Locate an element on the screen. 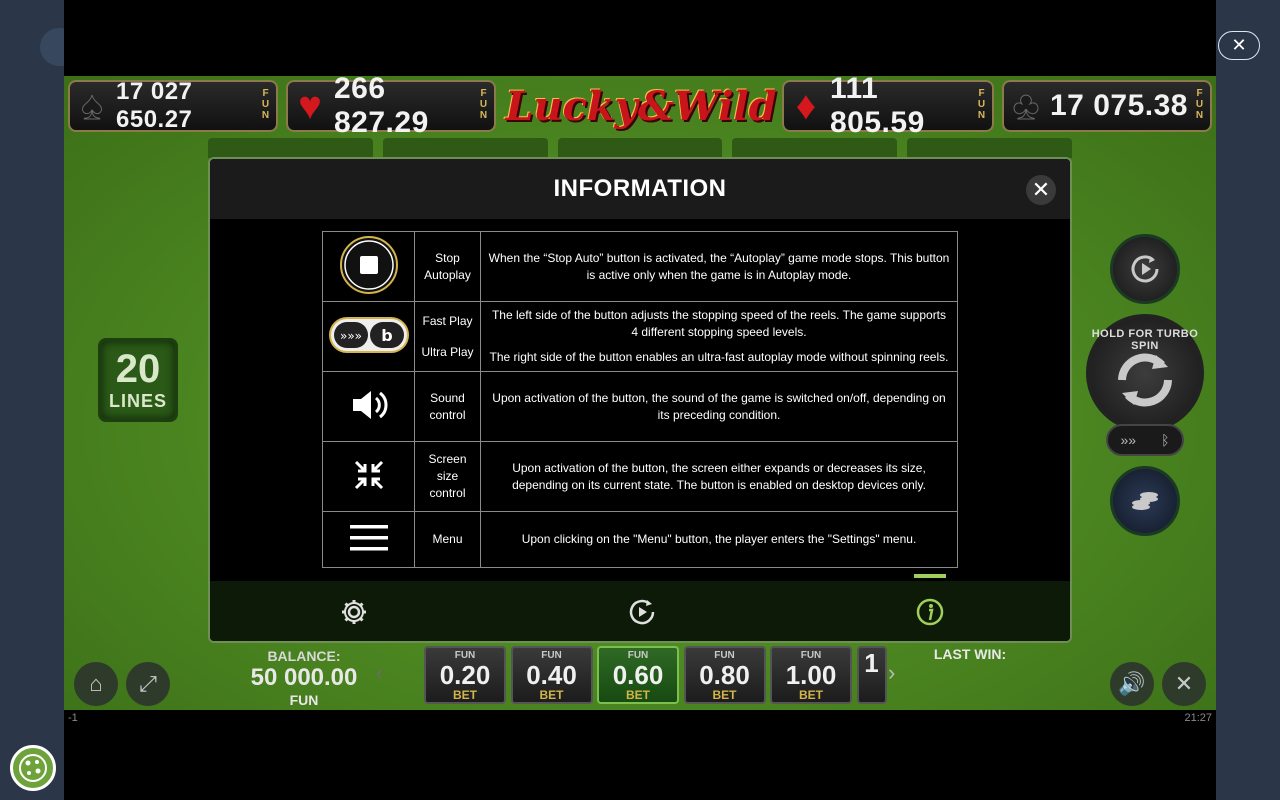 Image resolution: width=1280 pixels, height=800 pixels. bet-coins-button is located at coordinates (1145, 501).